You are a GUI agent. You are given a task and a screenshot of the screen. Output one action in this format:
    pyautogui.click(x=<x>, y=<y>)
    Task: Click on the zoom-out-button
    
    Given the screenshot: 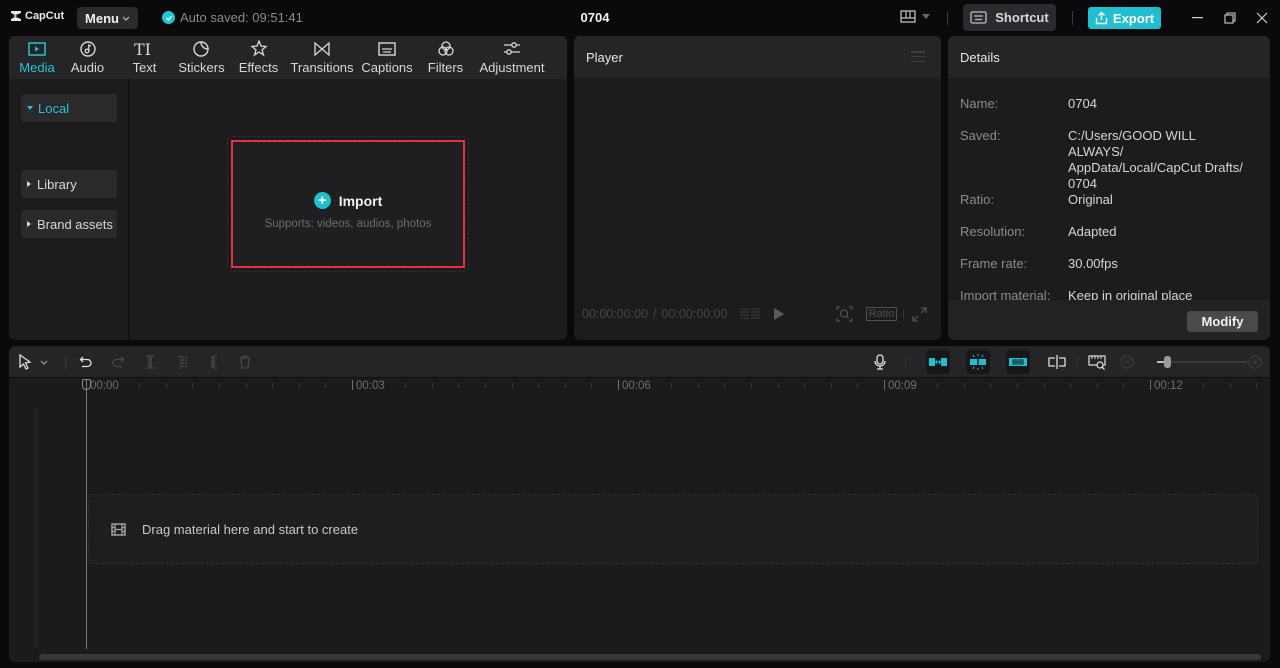 What is the action you would take?
    pyautogui.click(x=1127, y=362)
    